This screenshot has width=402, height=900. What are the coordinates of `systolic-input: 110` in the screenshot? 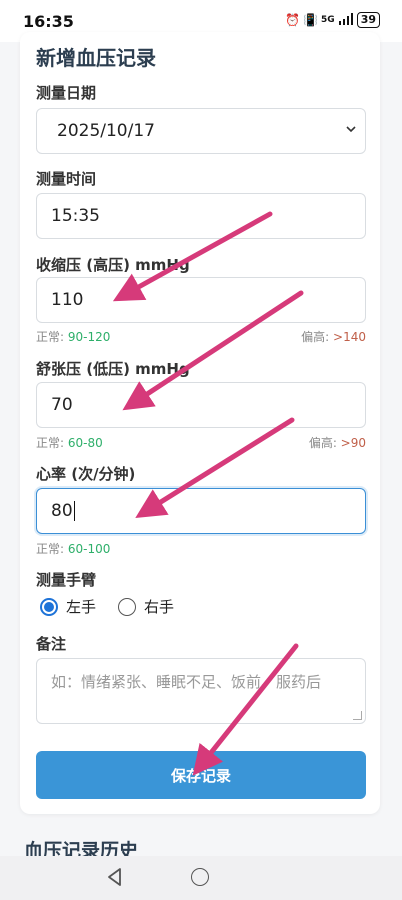 It's located at (201, 300).